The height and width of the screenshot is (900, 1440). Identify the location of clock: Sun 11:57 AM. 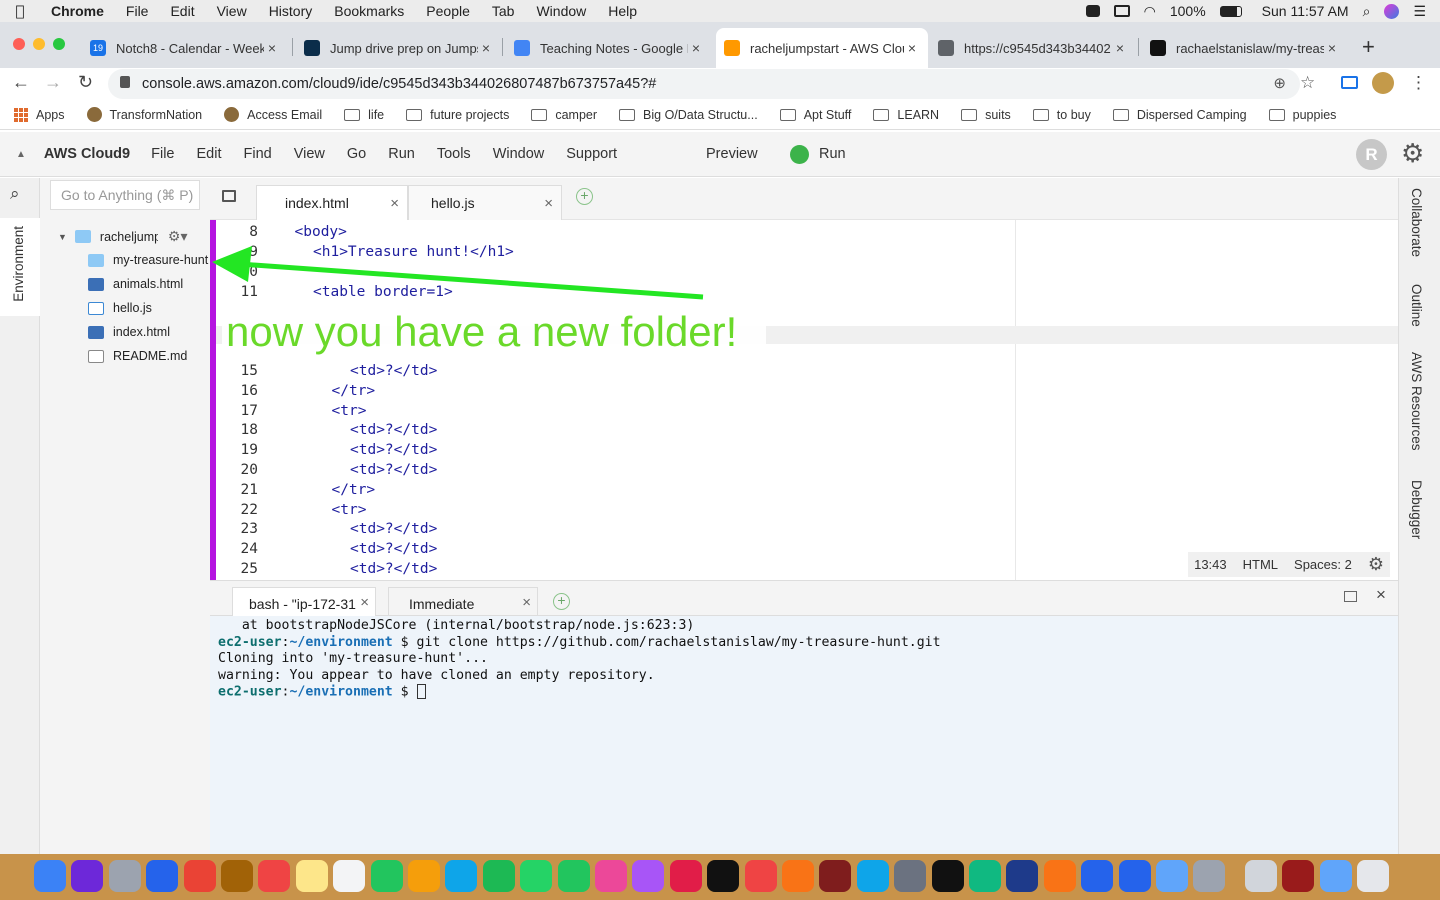
(1305, 11).